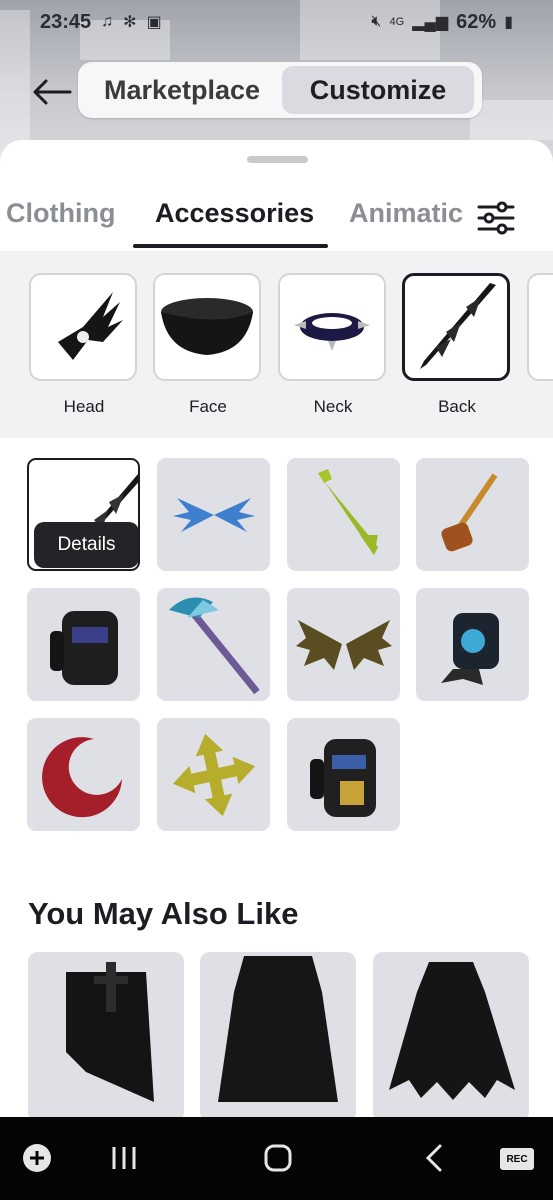 The width and height of the screenshot is (553, 1200). I want to click on blue-wings-icon, so click(213, 514).